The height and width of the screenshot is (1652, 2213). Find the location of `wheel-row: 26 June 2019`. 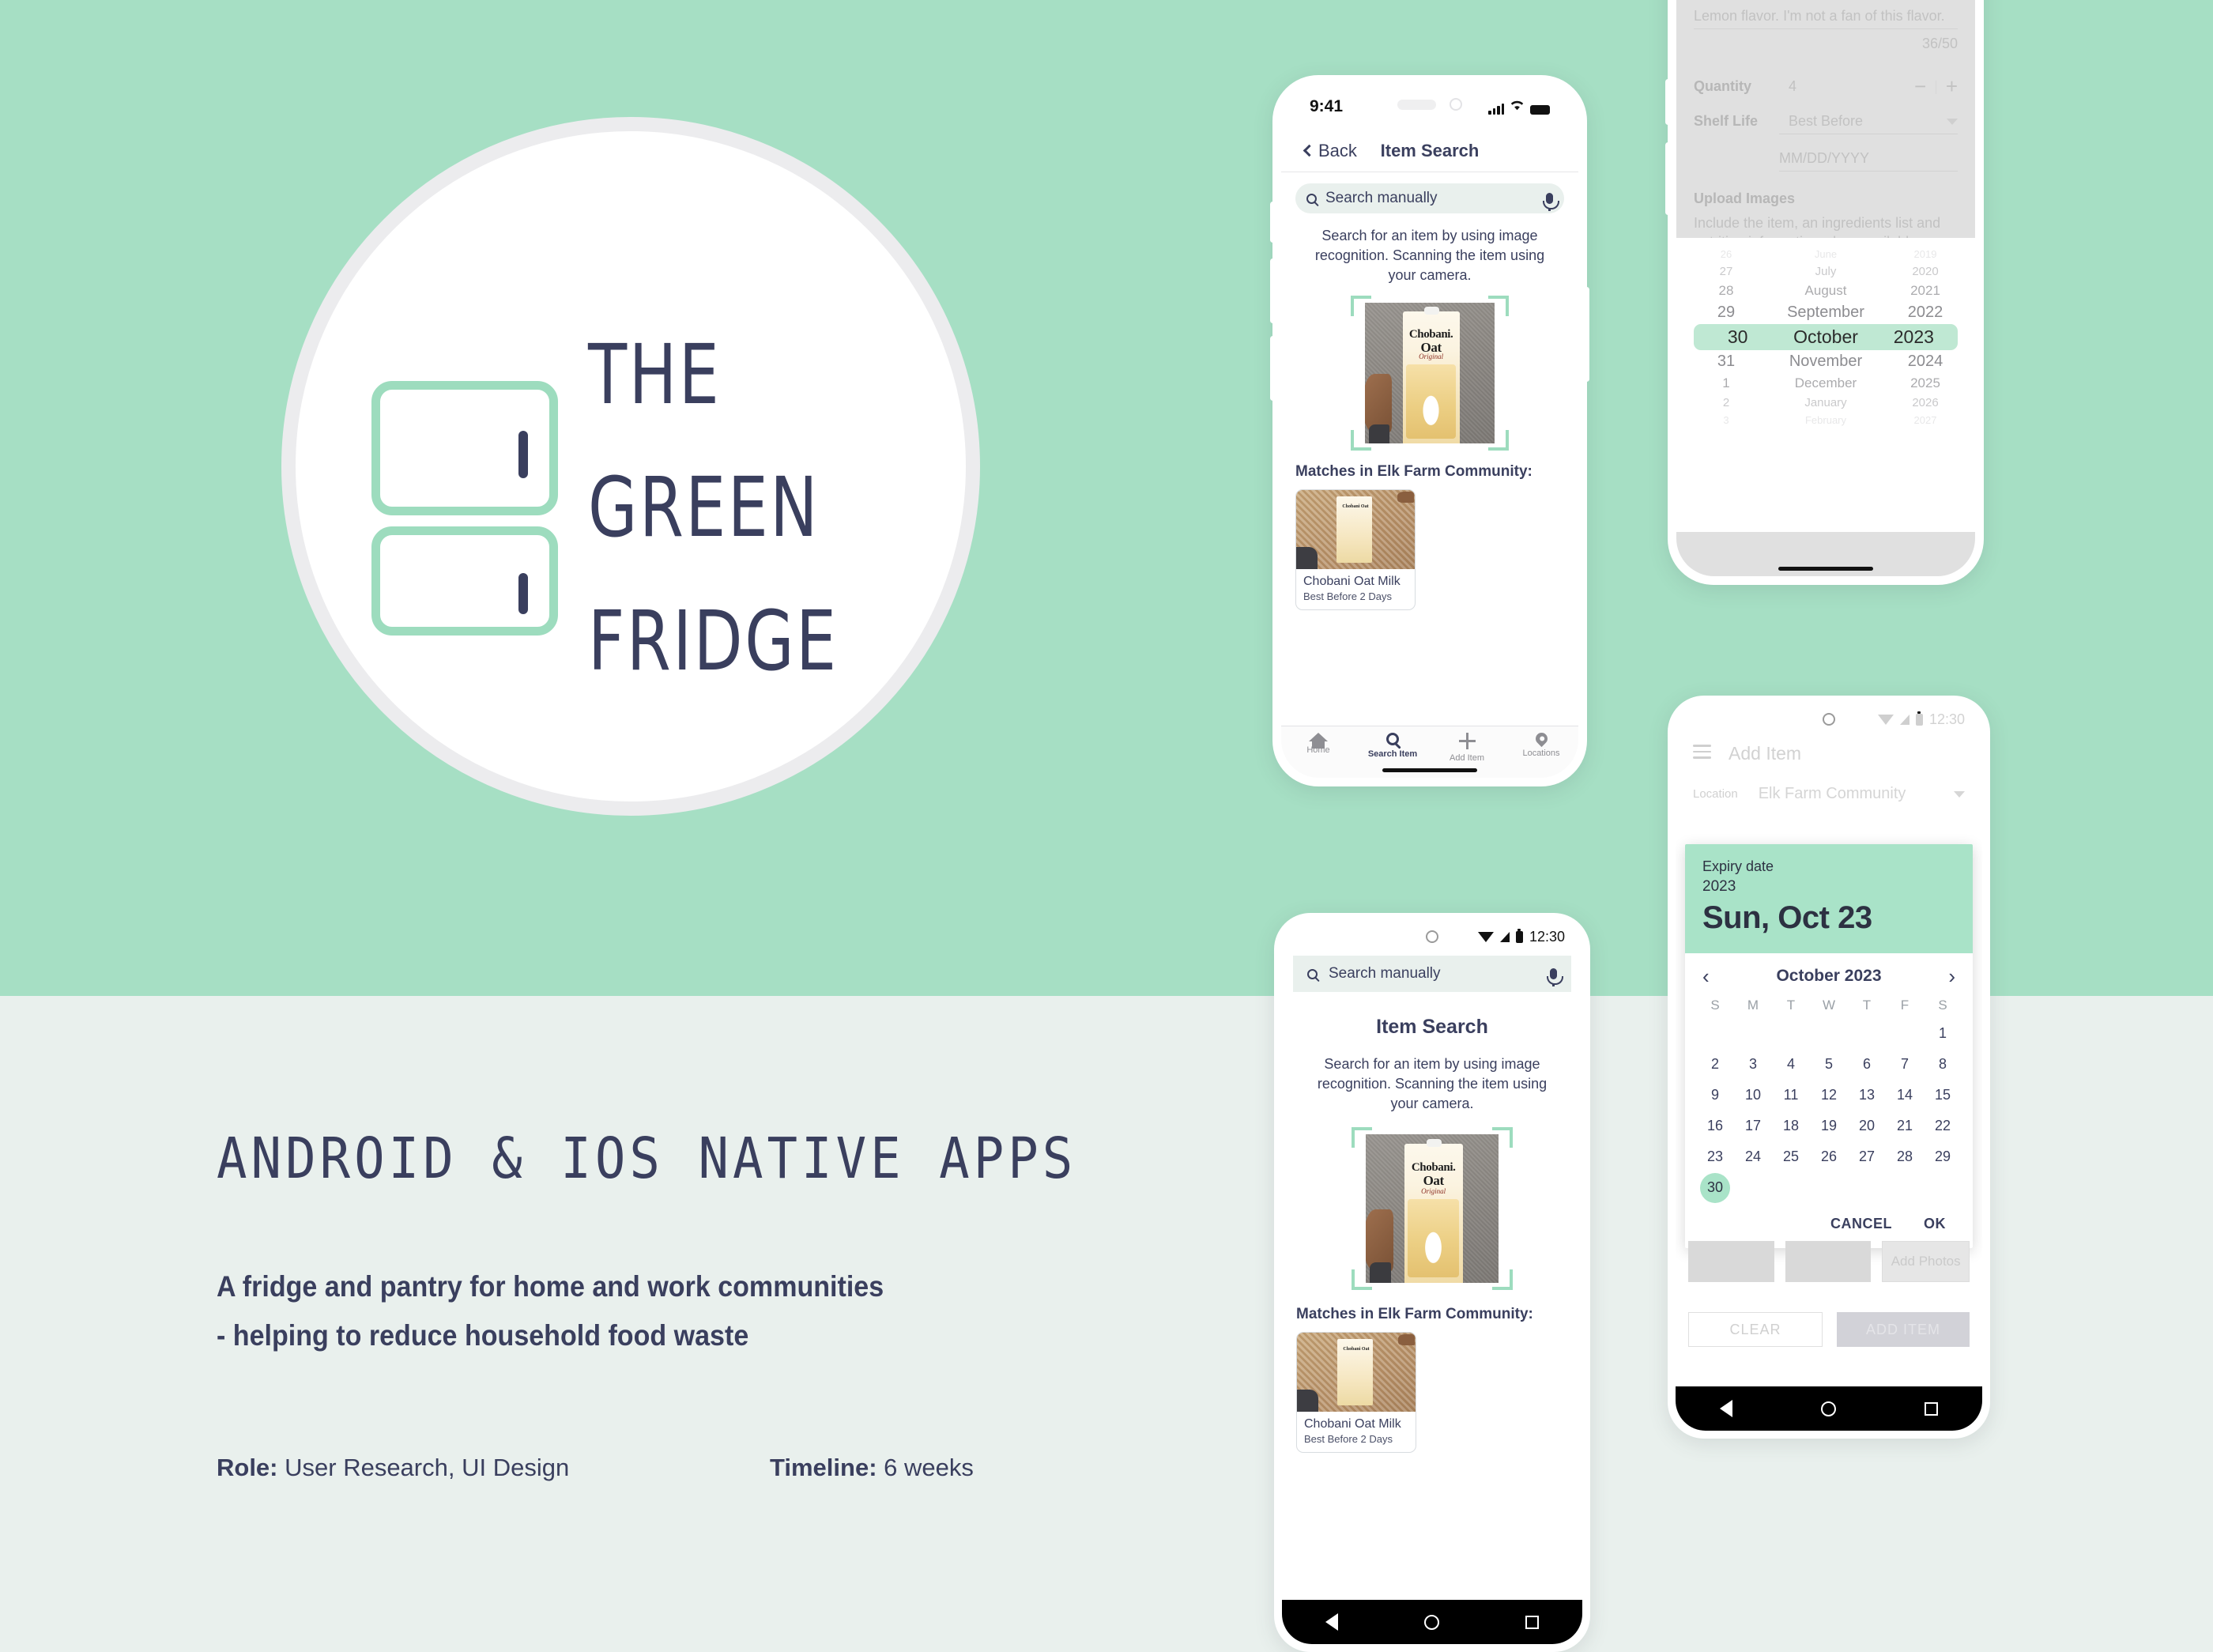

wheel-row: 26 June 2019 is located at coordinates (1825, 254).